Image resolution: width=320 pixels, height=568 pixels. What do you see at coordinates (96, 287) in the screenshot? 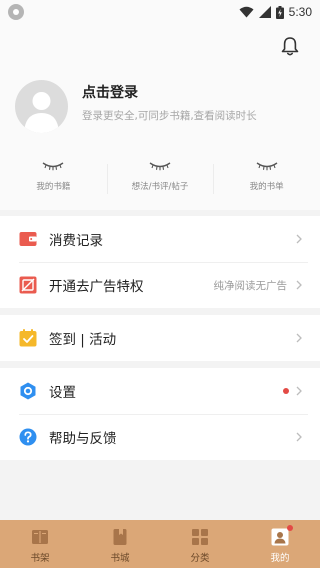
I see `row-label: 开通去广告特权` at bounding box center [96, 287].